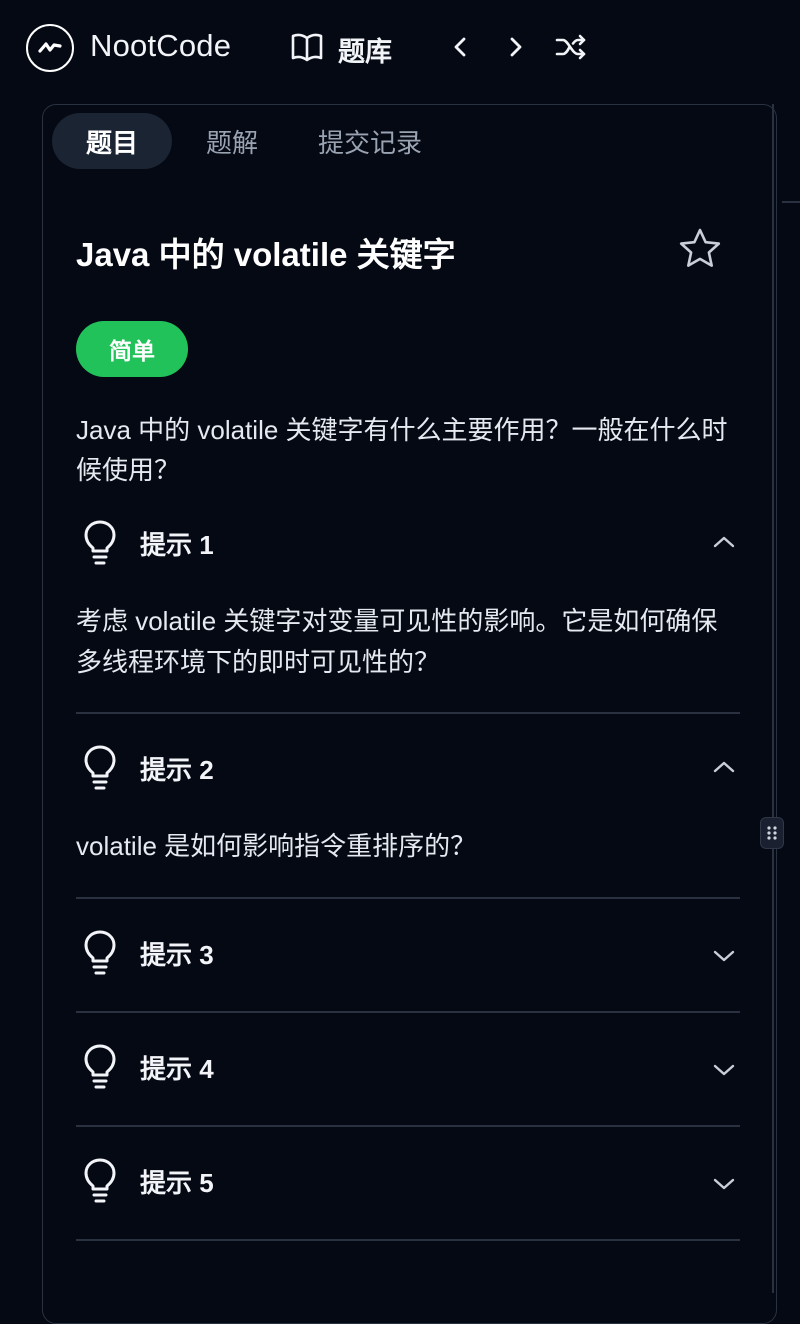  What do you see at coordinates (408, 542) in the screenshot?
I see `hint-header-1: 提示 1` at bounding box center [408, 542].